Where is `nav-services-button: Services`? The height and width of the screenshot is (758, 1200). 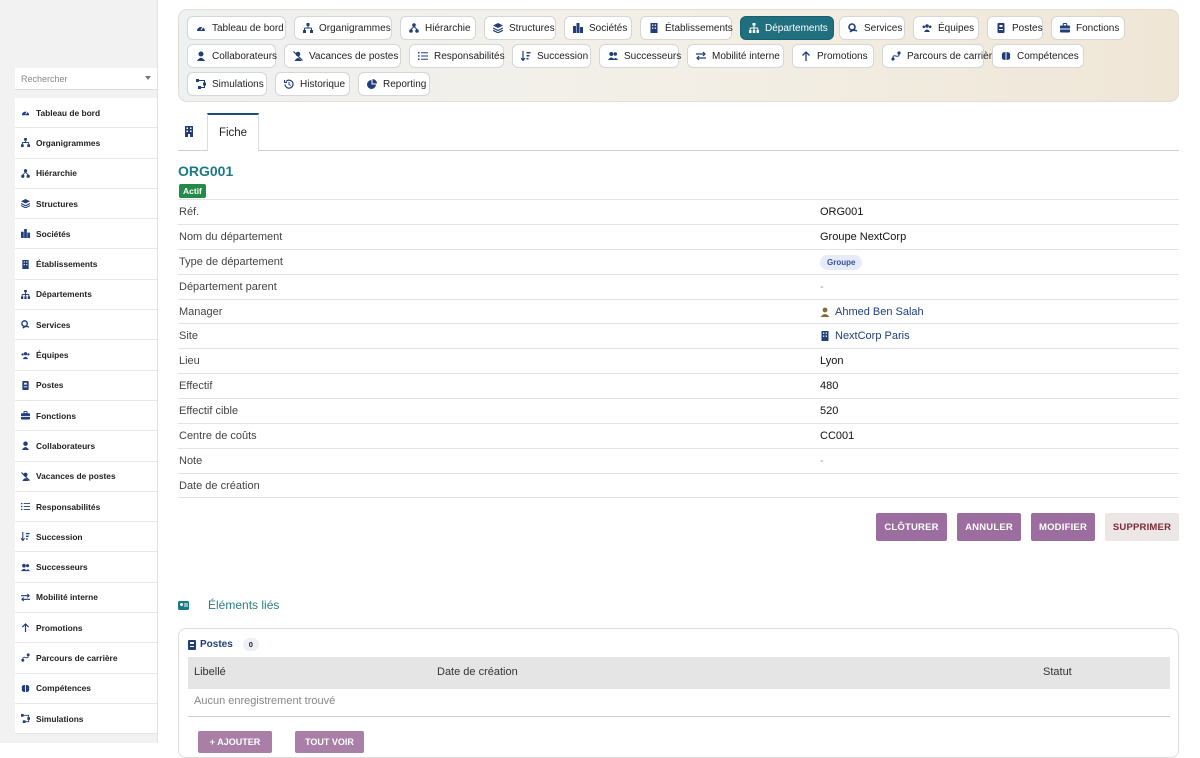 nav-services-button: Services is located at coordinates (872, 28).